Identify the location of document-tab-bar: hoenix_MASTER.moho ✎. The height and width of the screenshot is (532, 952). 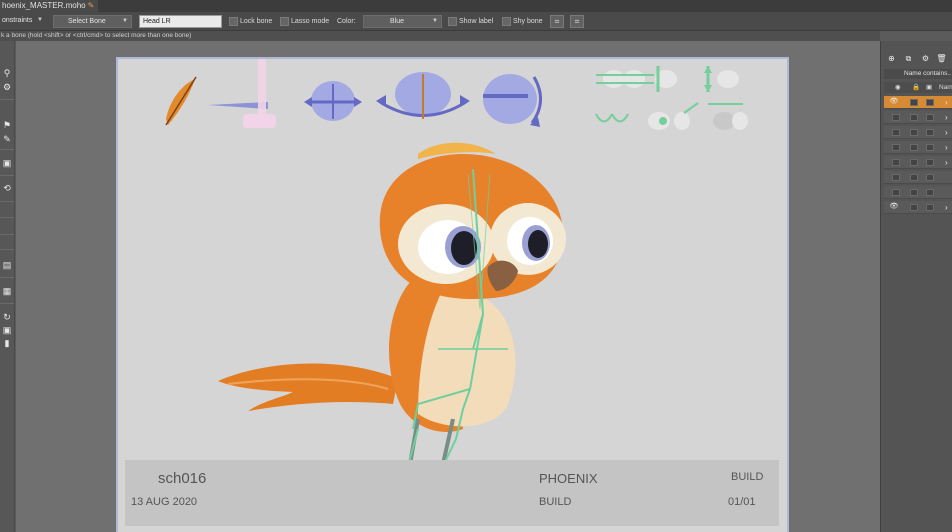
(476, 6).